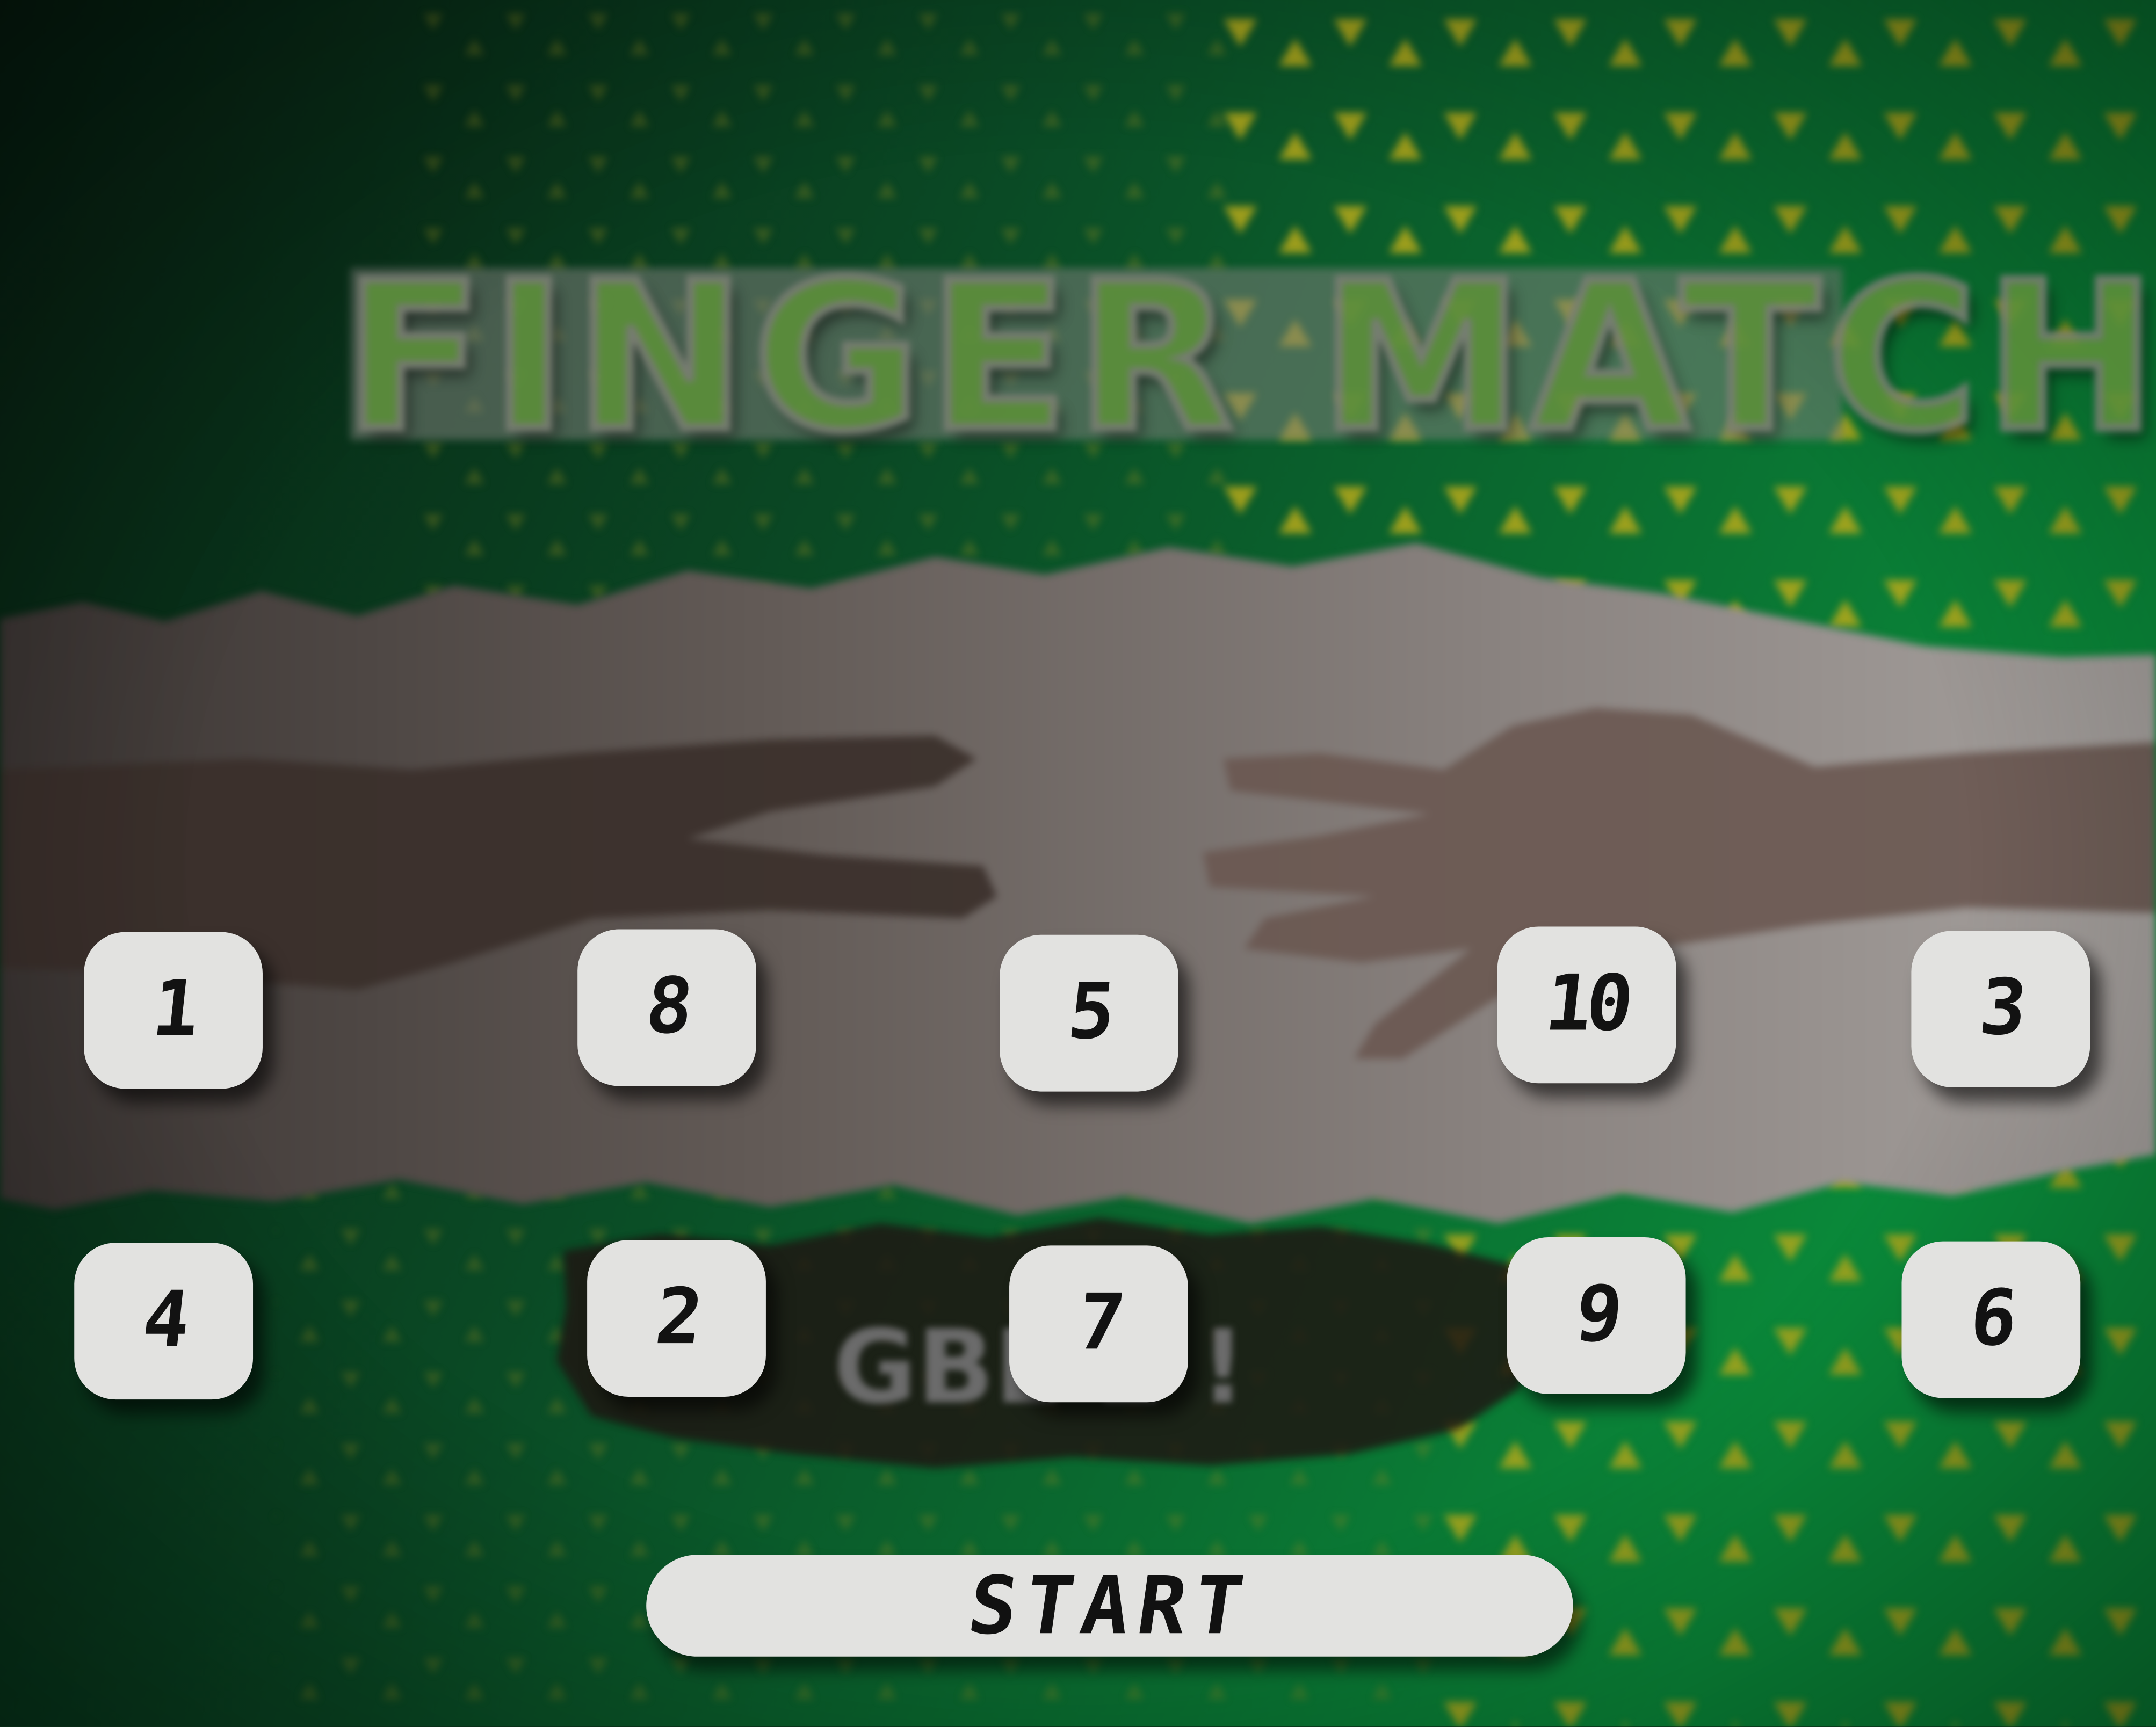 This screenshot has width=2156, height=1727. I want to click on number-button-2: 2, so click(676, 1318).